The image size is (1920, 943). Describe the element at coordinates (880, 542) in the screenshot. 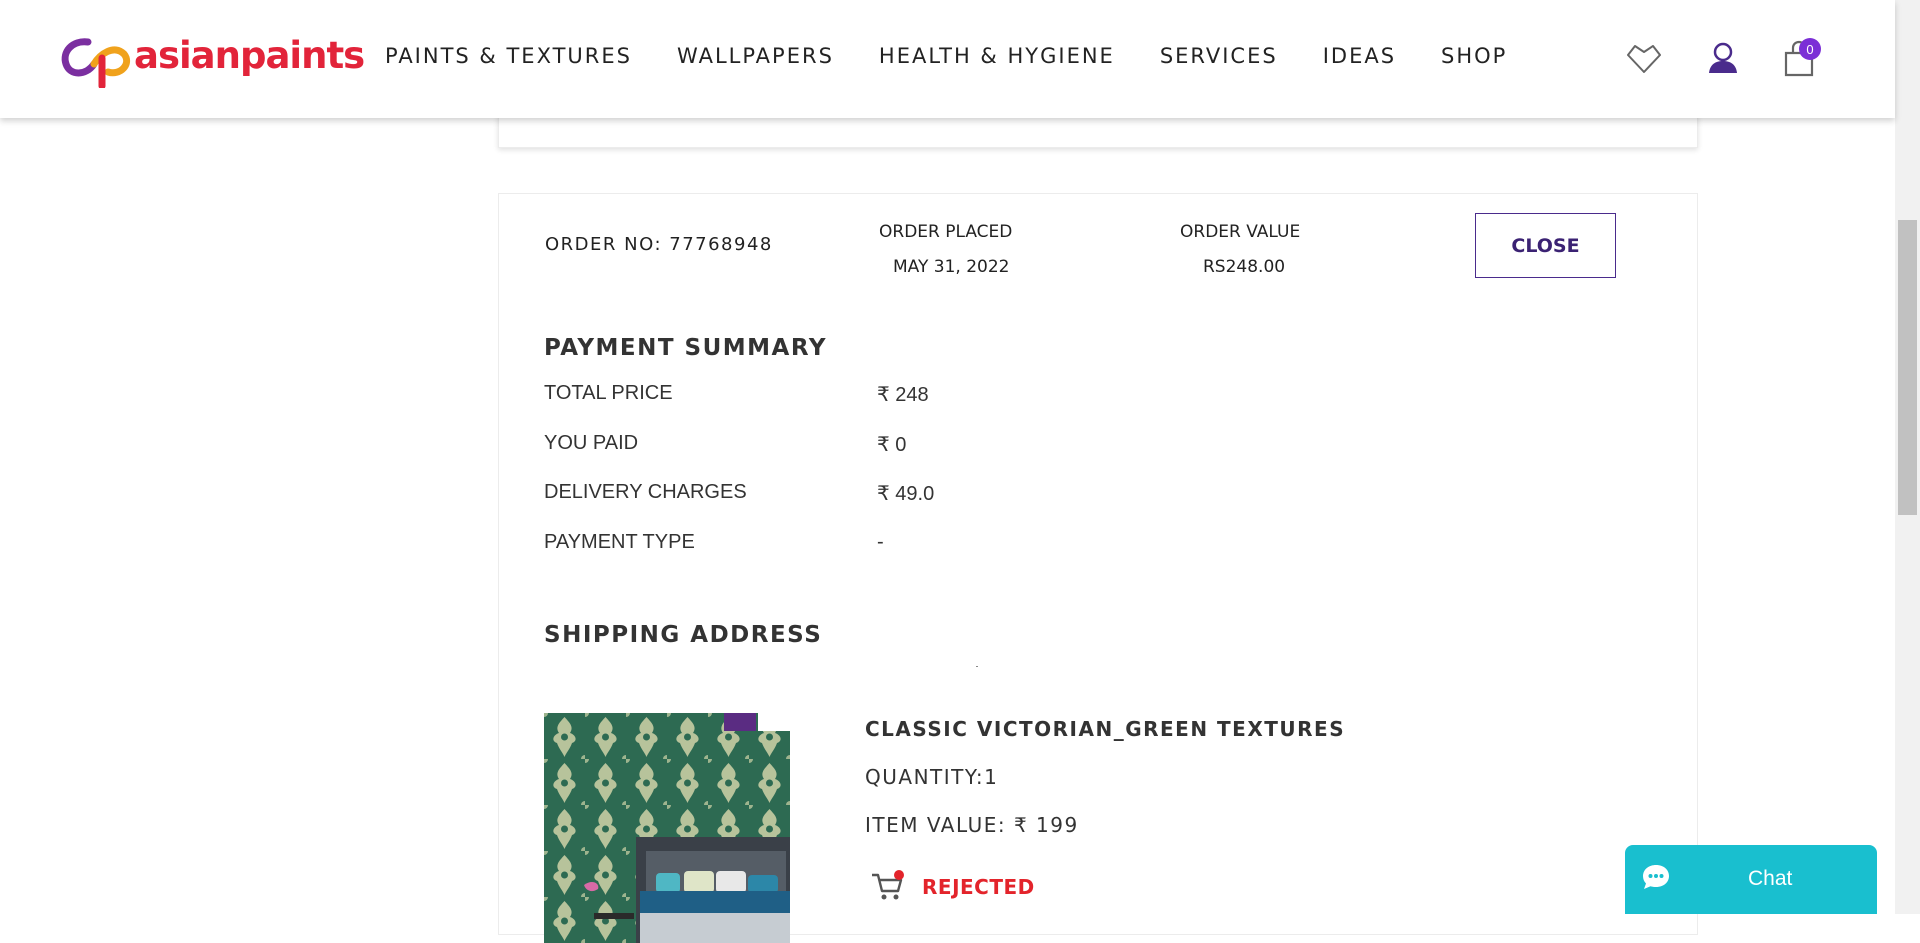

I see `payment-value: -` at that location.